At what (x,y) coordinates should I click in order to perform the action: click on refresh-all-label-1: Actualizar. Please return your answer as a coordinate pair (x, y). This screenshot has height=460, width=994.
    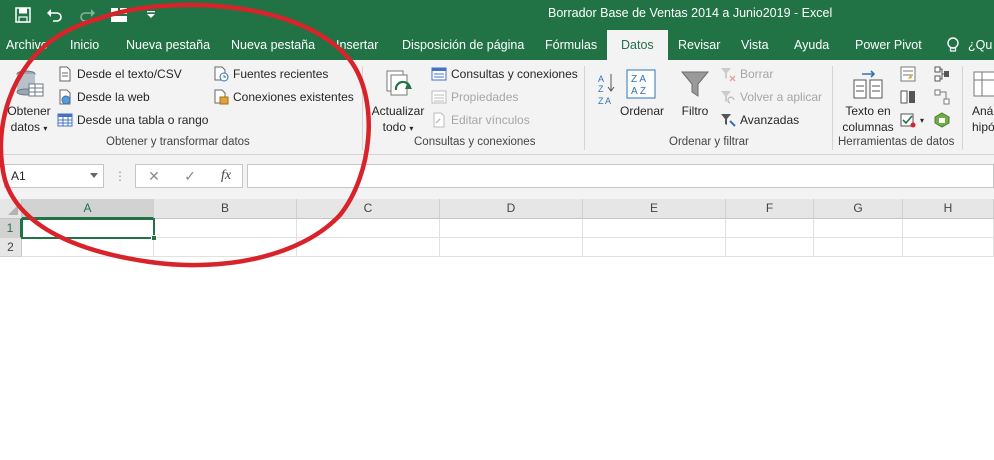
    Looking at the image, I should click on (398, 111).